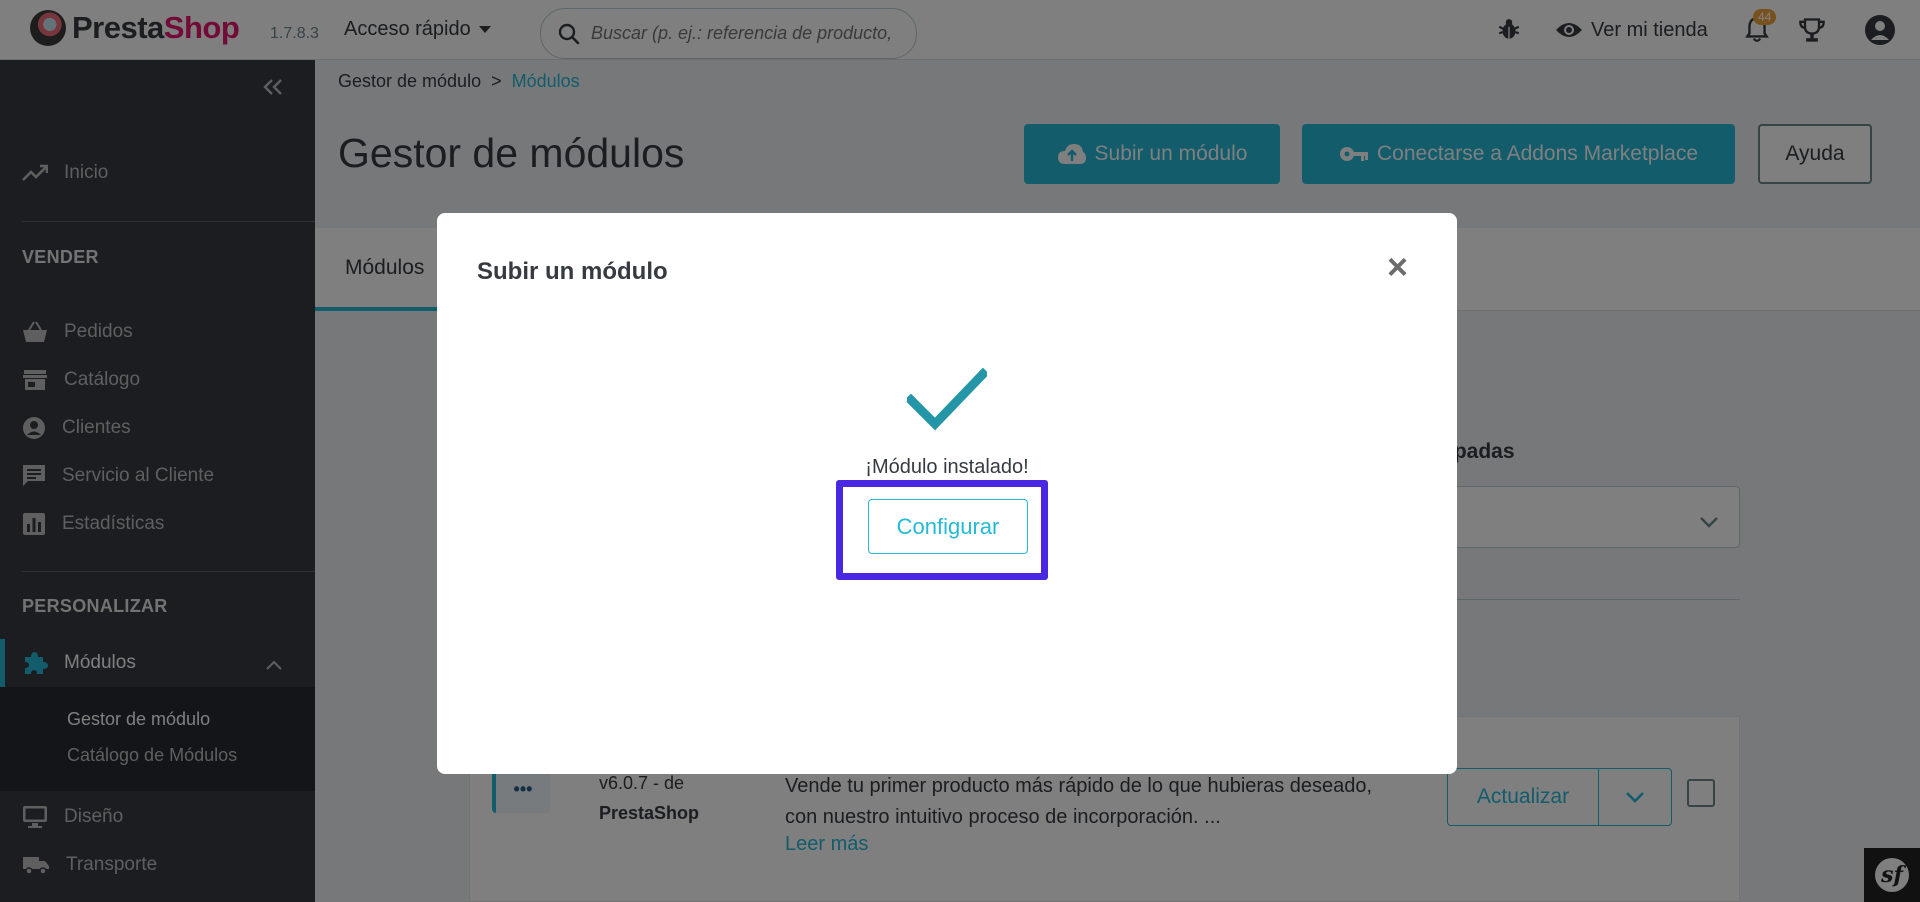 The image size is (1920, 902). Describe the element at coordinates (948, 526) in the screenshot. I see `configure-button: Configurar` at that location.